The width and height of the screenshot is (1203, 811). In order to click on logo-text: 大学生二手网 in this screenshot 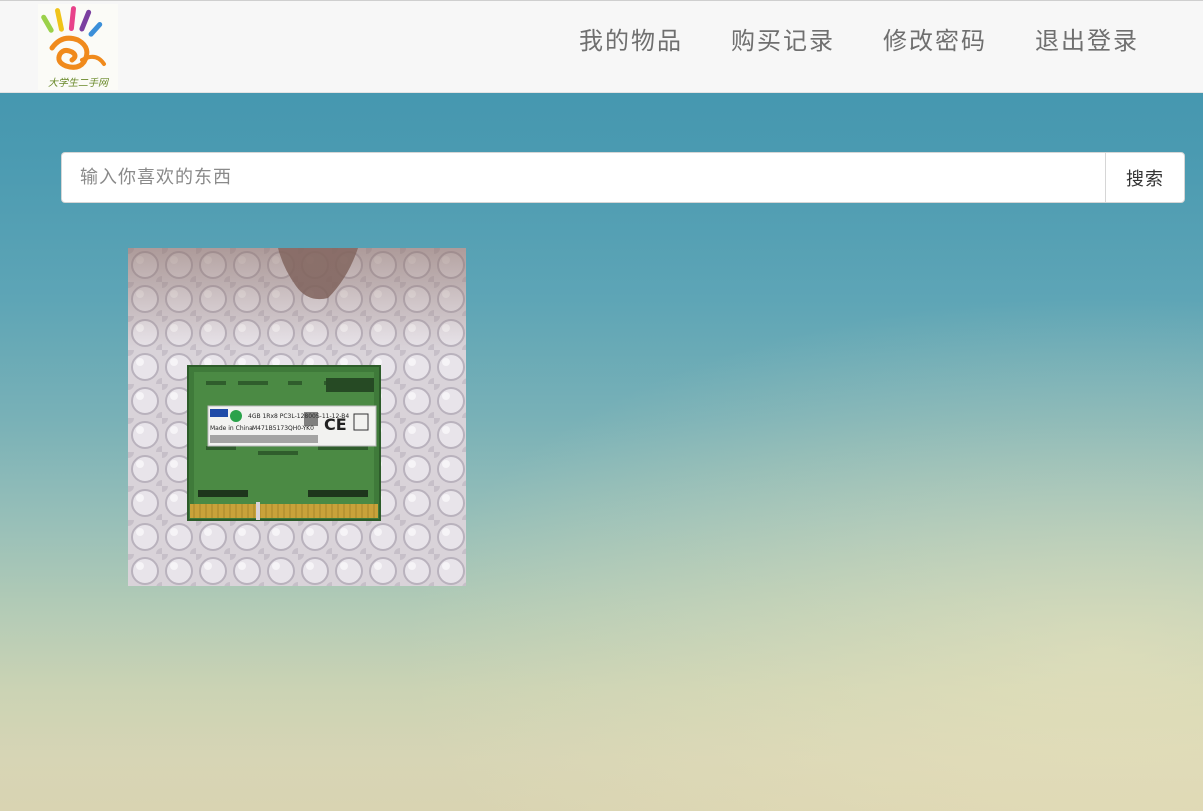, I will do `click(79, 83)`.